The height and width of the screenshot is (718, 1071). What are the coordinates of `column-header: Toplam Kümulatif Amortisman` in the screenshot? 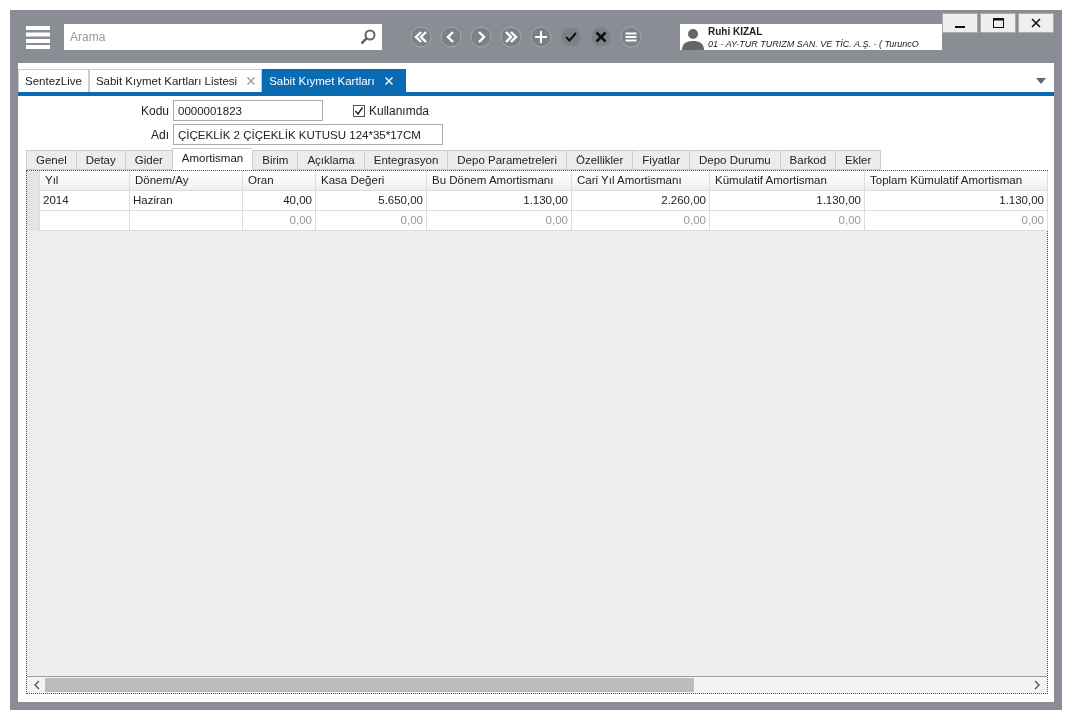 It's located at (956, 181).